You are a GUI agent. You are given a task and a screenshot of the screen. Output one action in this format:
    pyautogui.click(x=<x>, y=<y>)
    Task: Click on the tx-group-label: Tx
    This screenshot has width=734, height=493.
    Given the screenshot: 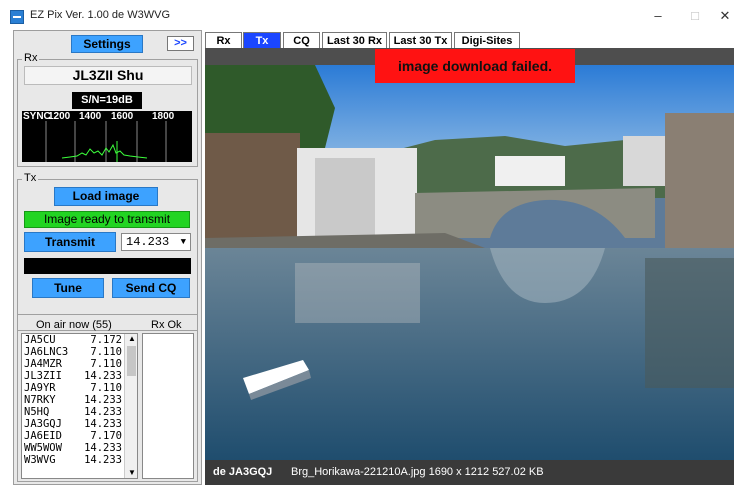 What is the action you would take?
    pyautogui.click(x=30, y=178)
    